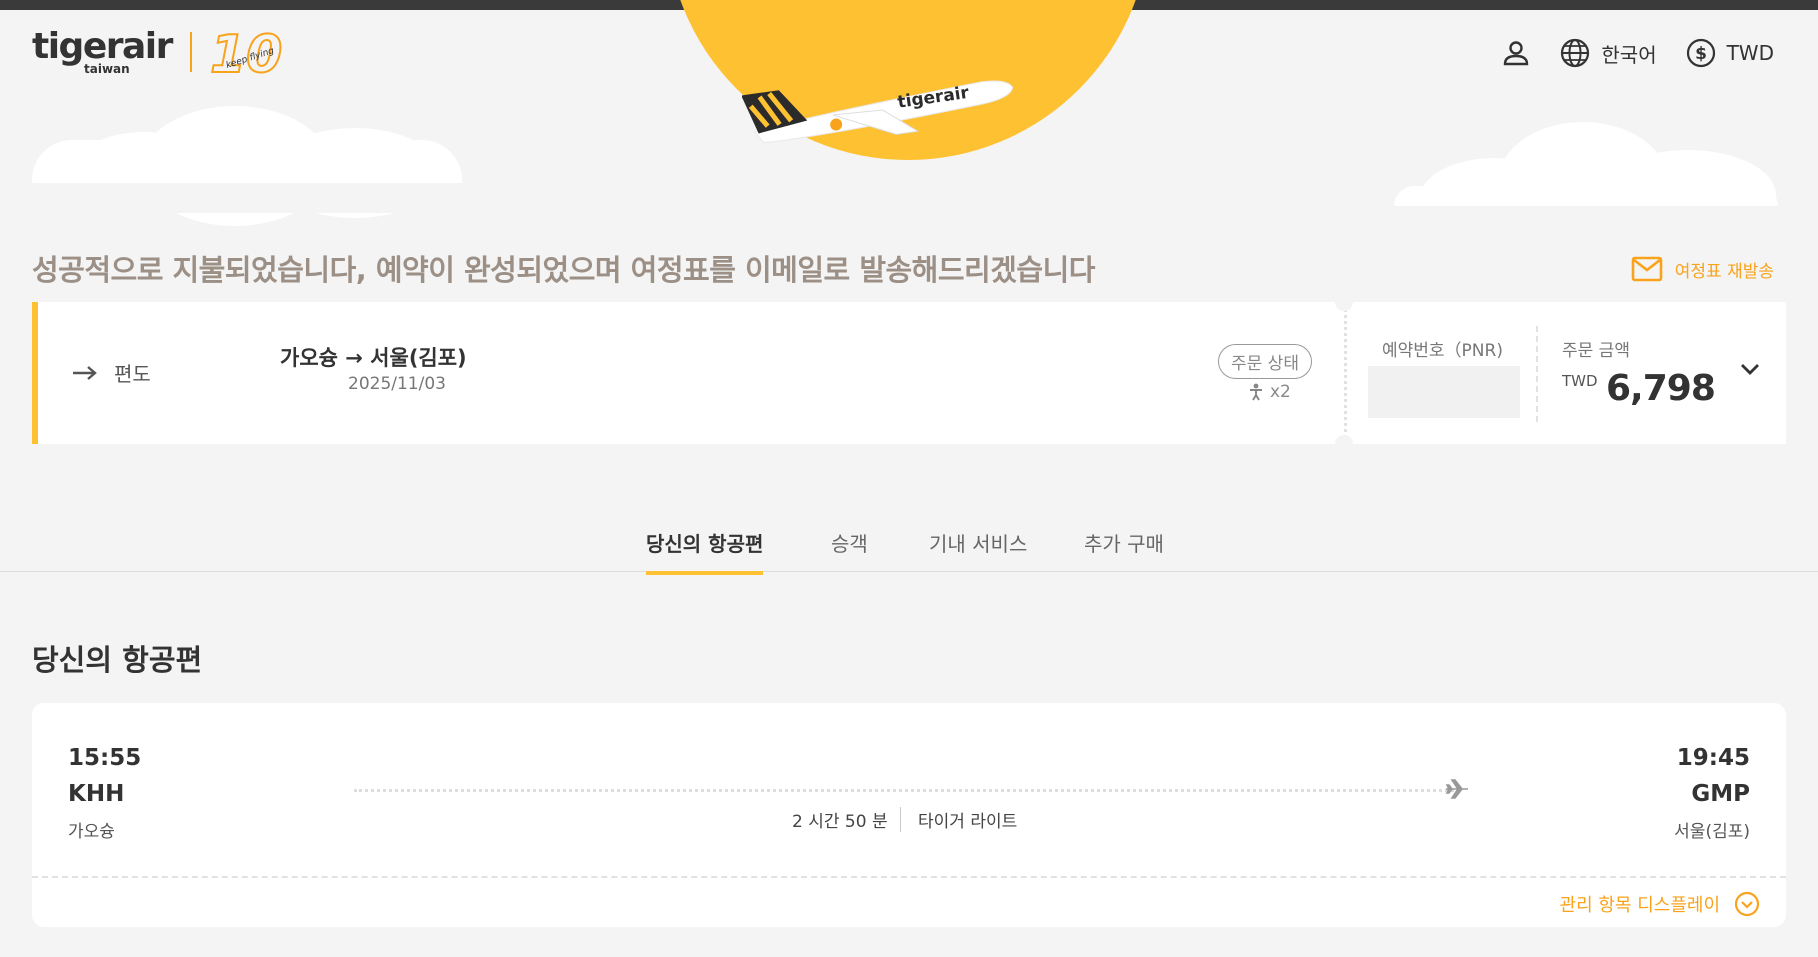 This screenshot has height=957, width=1818. Describe the element at coordinates (96, 794) in the screenshot. I see `departure-airport-code: KHH` at that location.